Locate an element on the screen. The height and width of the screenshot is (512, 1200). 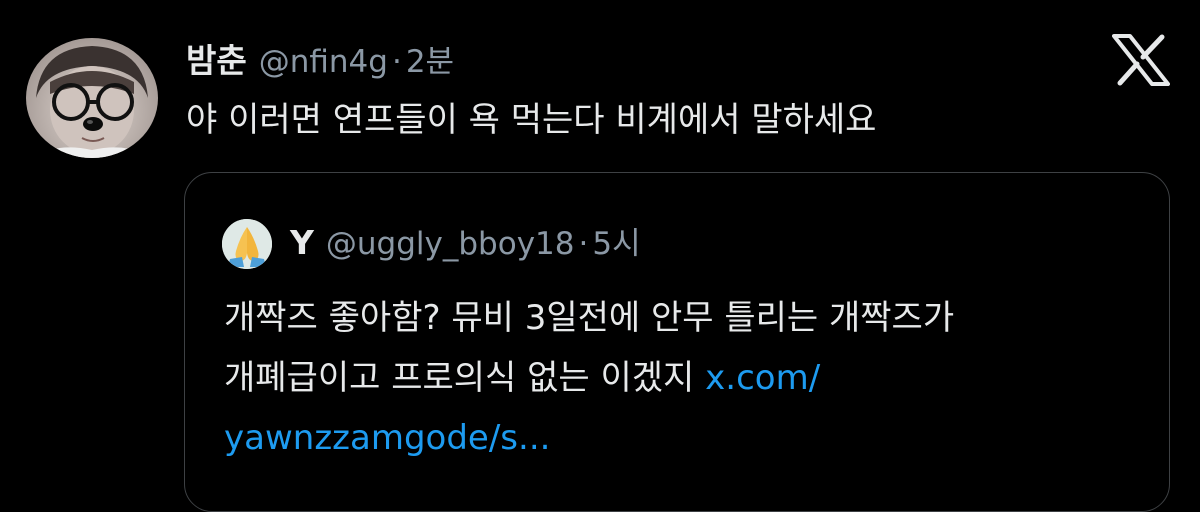
folded-hands-emoji-icon is located at coordinates (247, 244).